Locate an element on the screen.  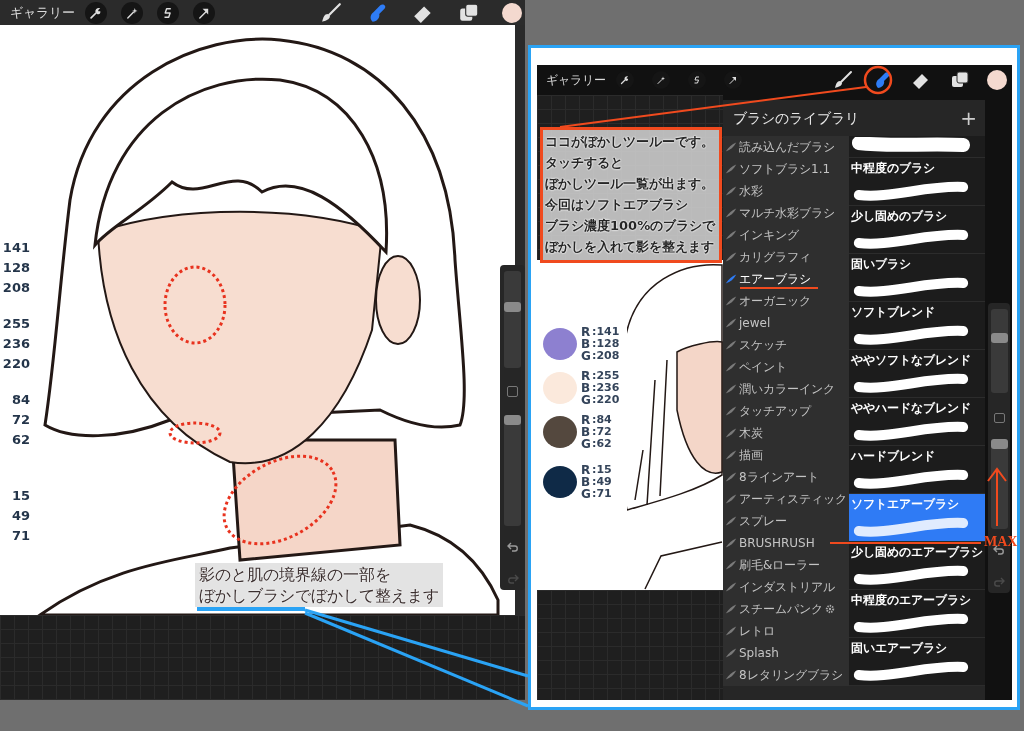
brush-item: 固いブラシ is located at coordinates (917, 278).